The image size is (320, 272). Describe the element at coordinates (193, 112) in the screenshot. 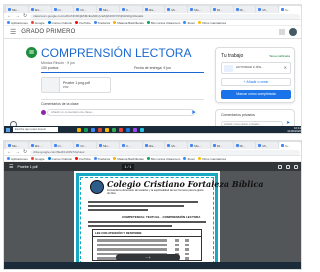

I see `send-icon: ➤` at that location.